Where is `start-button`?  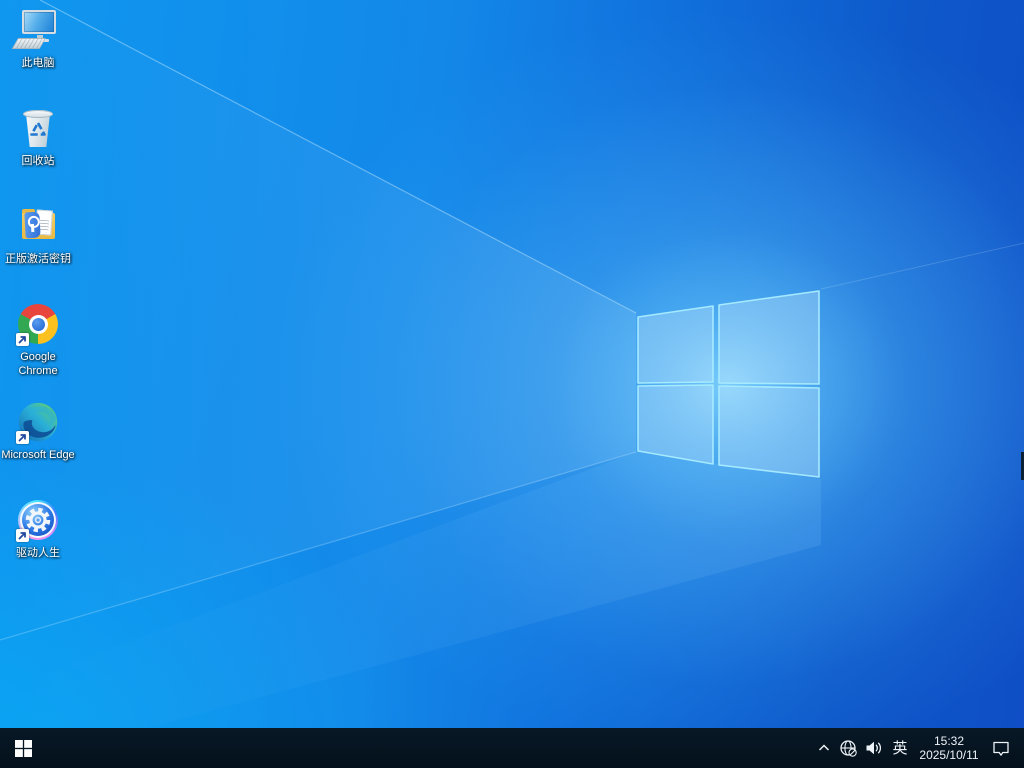 start-button is located at coordinates (23, 748).